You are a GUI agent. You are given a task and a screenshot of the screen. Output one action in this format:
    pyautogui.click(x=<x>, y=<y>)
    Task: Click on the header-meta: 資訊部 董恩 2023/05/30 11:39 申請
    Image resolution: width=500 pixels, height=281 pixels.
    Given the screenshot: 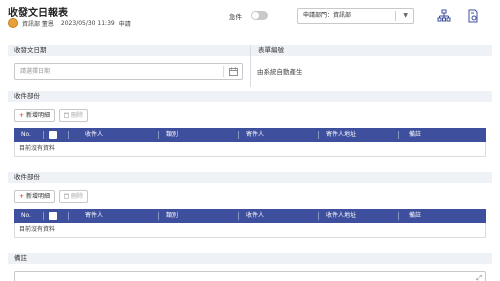 What is the action you would take?
    pyautogui.click(x=69, y=23)
    